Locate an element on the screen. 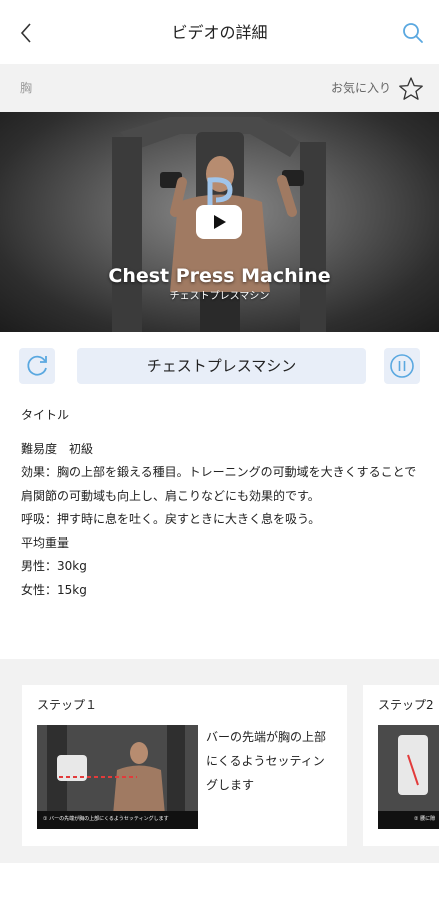  step-thumbnail: ① バーの先端が胸の上部にくるようセッティングします is located at coordinates (117, 777).